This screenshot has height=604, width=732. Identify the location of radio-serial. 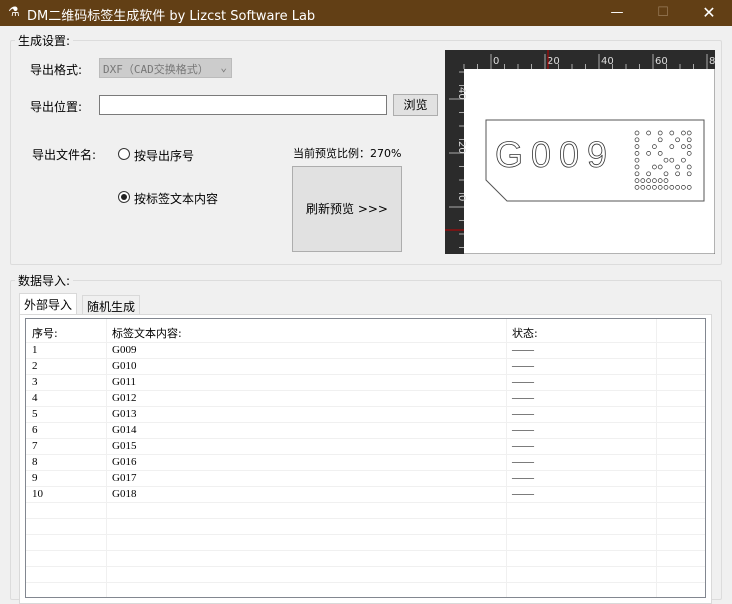
(124, 154).